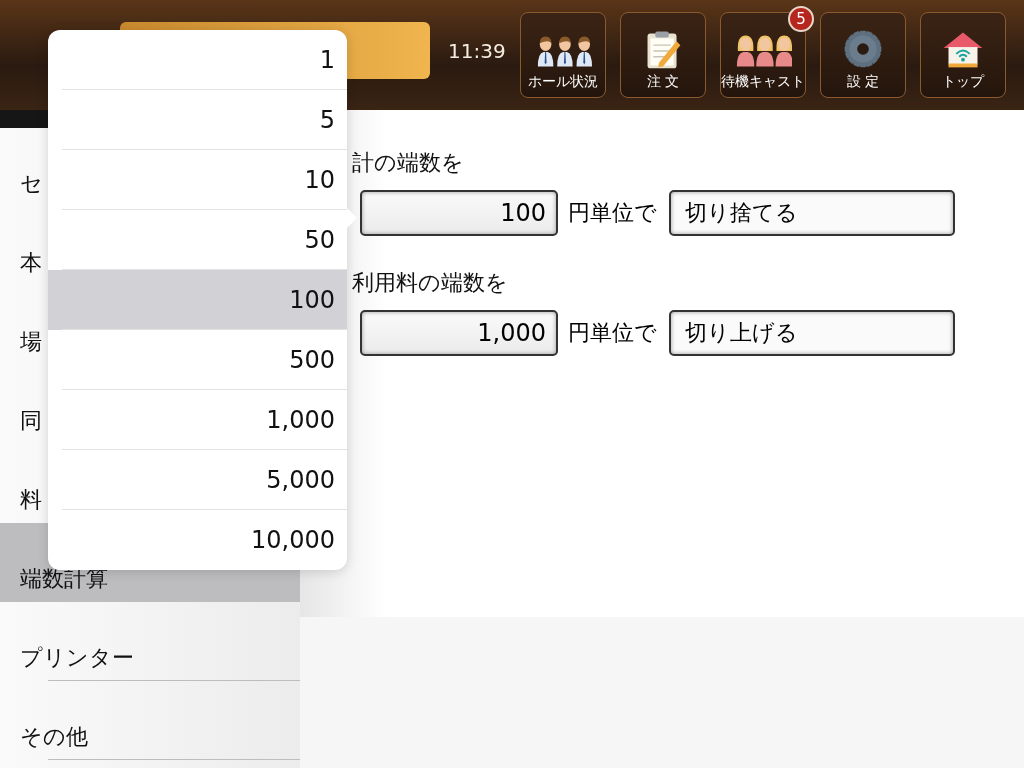 The image size is (1024, 768). Describe the element at coordinates (408, 163) in the screenshot. I see `section-label: 計の端数を` at that location.